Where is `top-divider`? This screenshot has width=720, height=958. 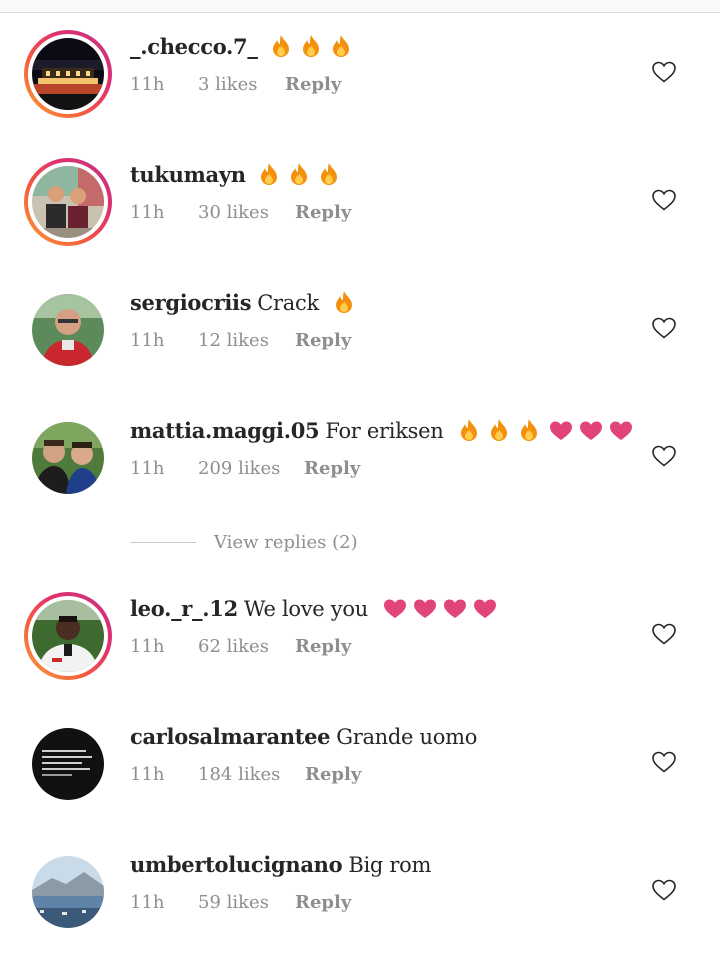 top-divider is located at coordinates (360, 6).